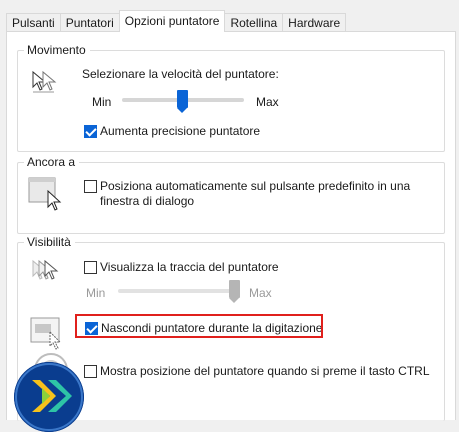 This screenshot has width=459, height=432. What do you see at coordinates (46, 333) in the screenshot?
I see `hide-pointer-icon` at bounding box center [46, 333].